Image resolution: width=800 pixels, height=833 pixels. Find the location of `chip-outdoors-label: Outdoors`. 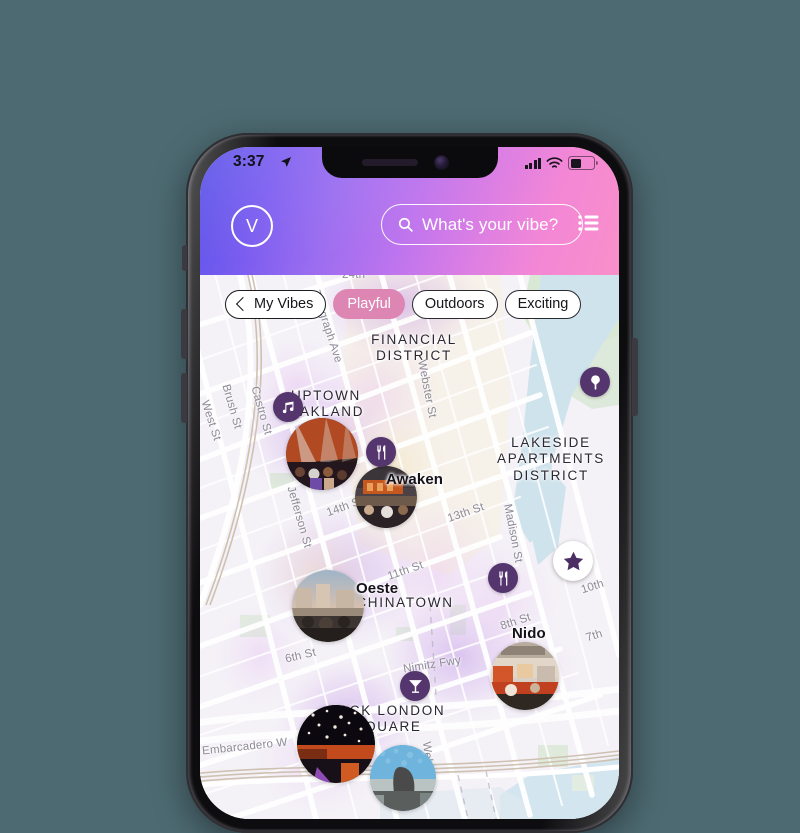

chip-outdoors-label: Outdoors is located at coordinates (454, 304).